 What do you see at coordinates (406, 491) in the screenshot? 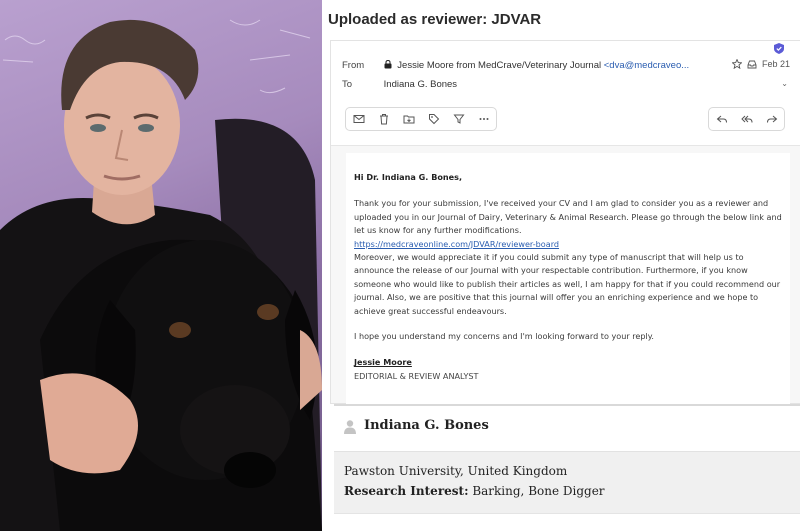
I see `research-interest-label: Research Interest:` at bounding box center [406, 491].